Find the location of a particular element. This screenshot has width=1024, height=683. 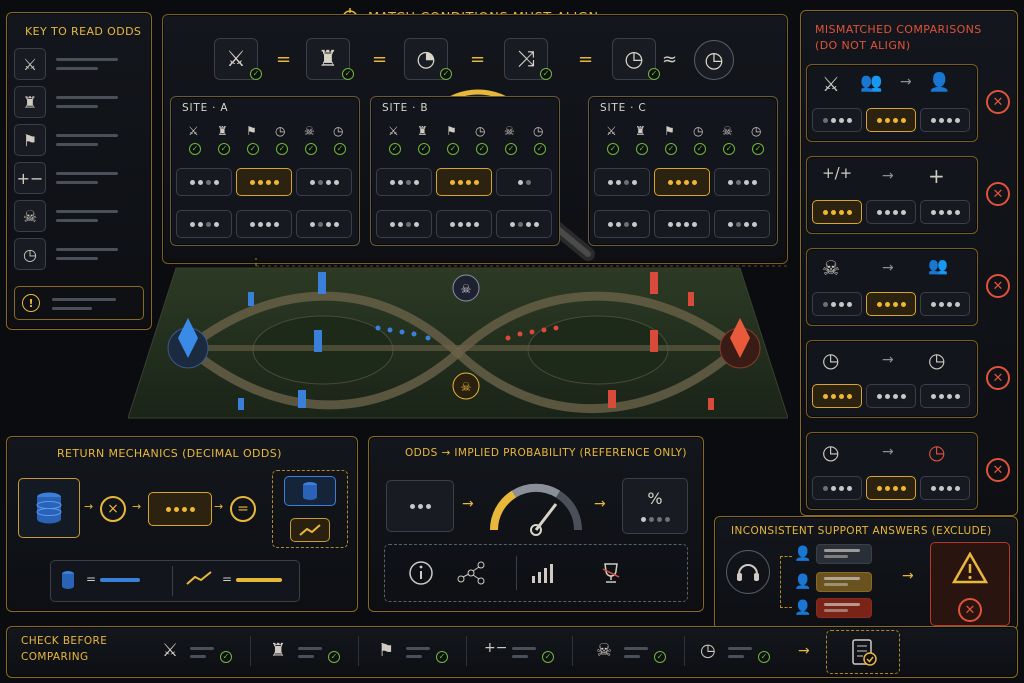

clock-icon-glyph: ◷ is located at coordinates (30, 254).